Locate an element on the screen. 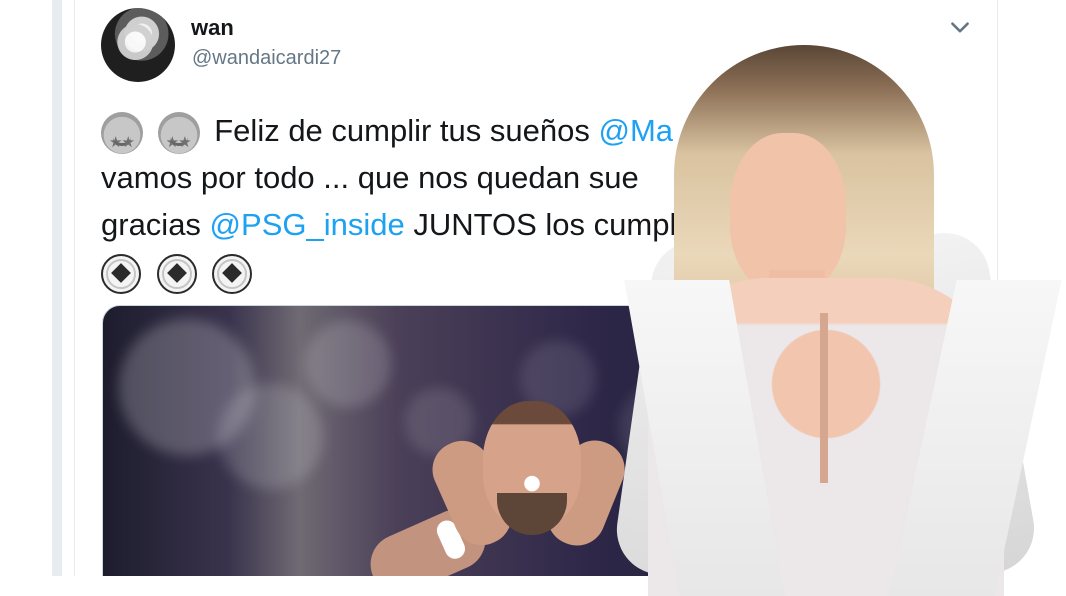 This screenshot has height=596, width=1066. tweet-text-fragment: plir is located at coordinates (808, 177).